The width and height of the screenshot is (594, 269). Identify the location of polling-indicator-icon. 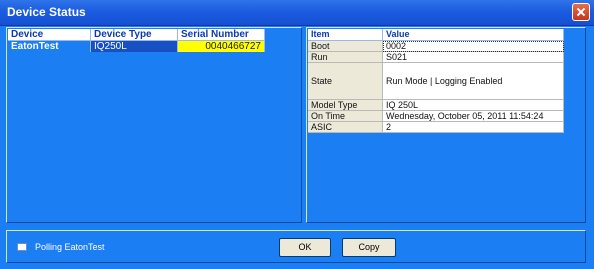
(22, 247).